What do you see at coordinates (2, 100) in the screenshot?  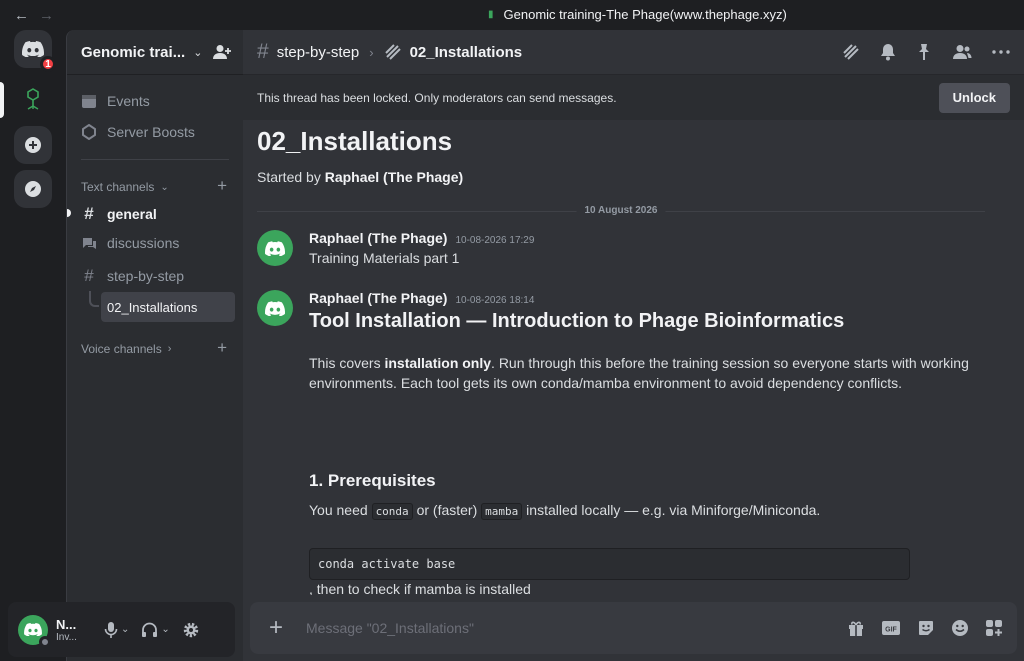 I see `selected-server-indicator` at bounding box center [2, 100].